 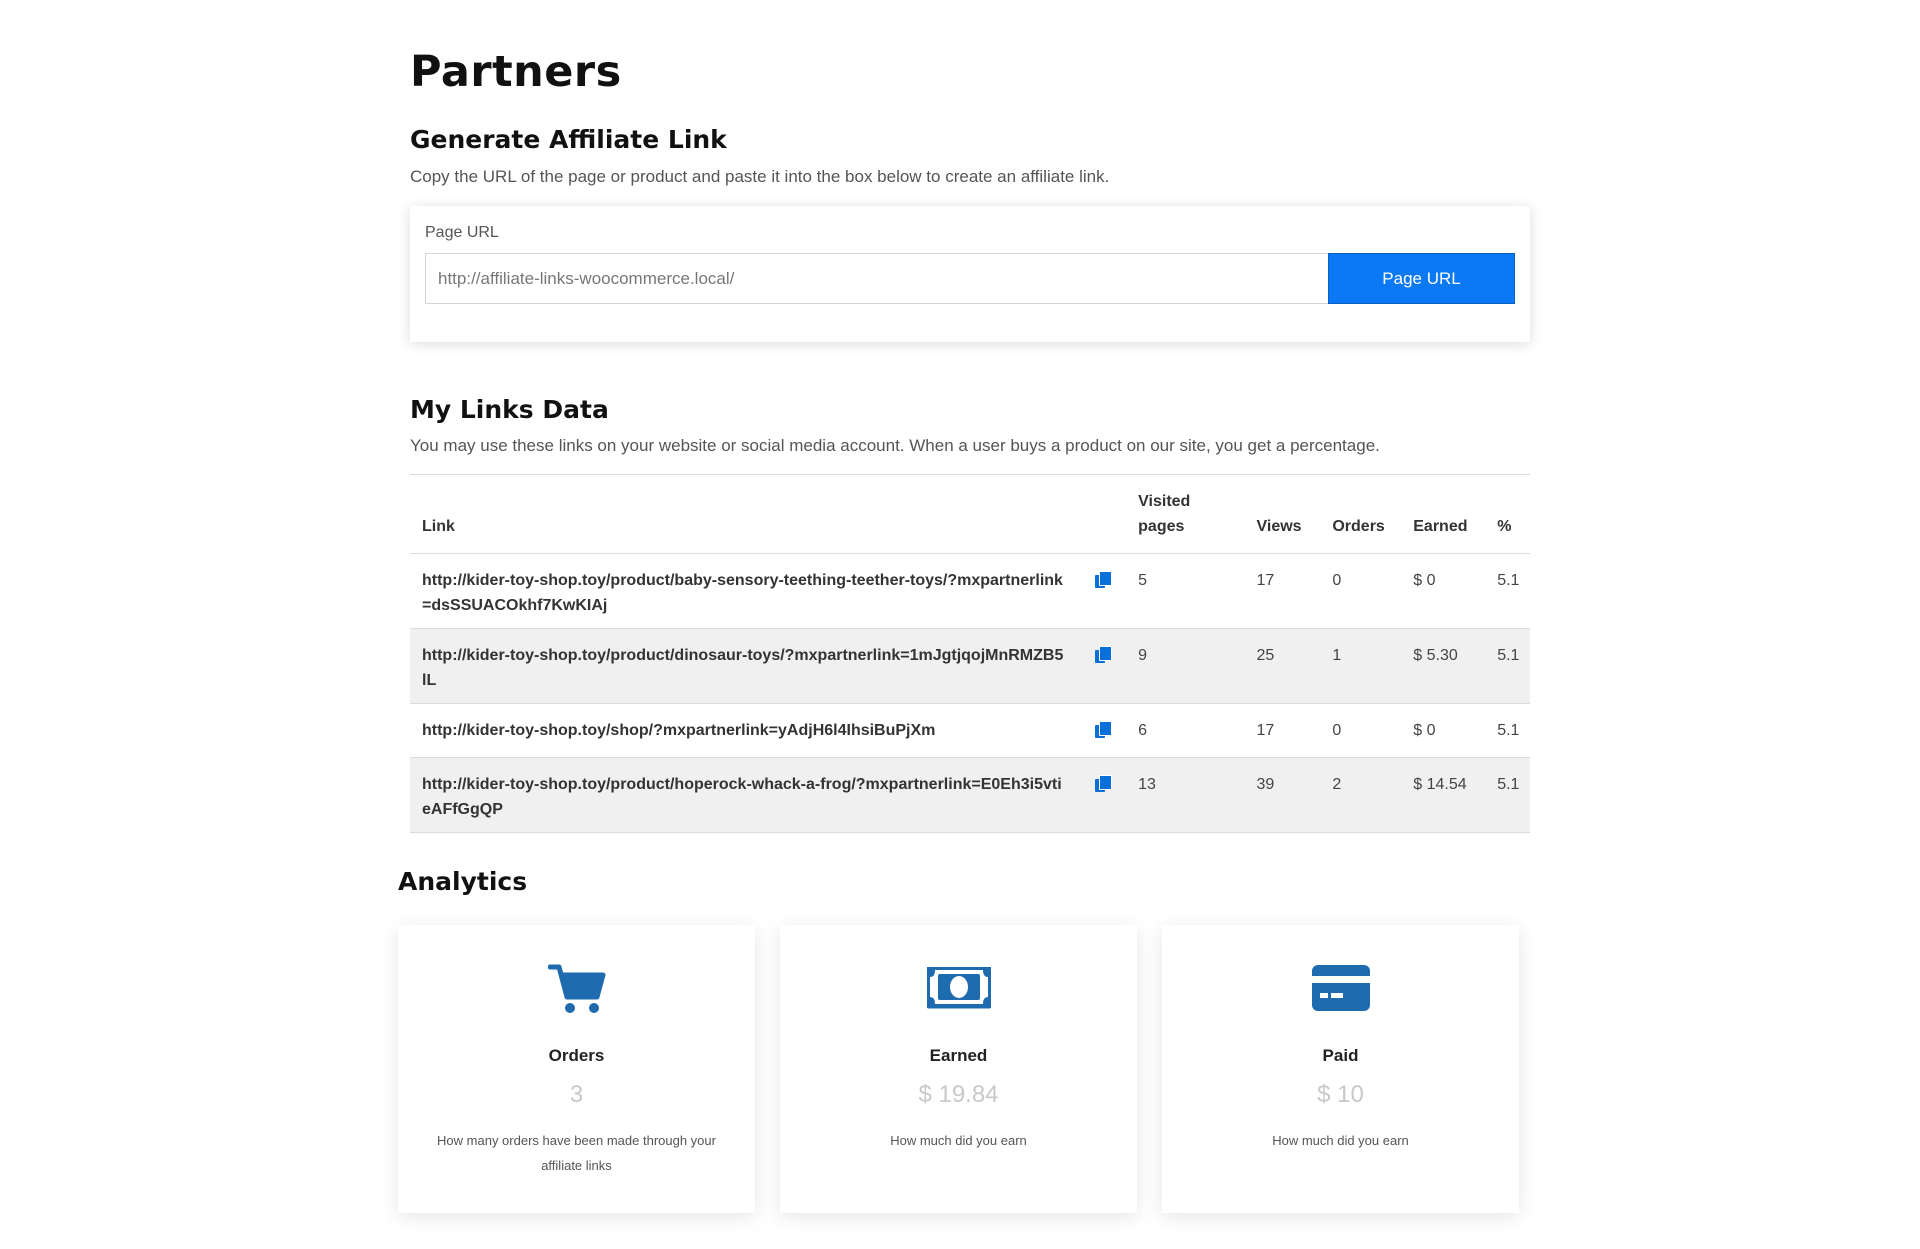 What do you see at coordinates (1443, 514) in the screenshot?
I see `col-earned: Earned` at bounding box center [1443, 514].